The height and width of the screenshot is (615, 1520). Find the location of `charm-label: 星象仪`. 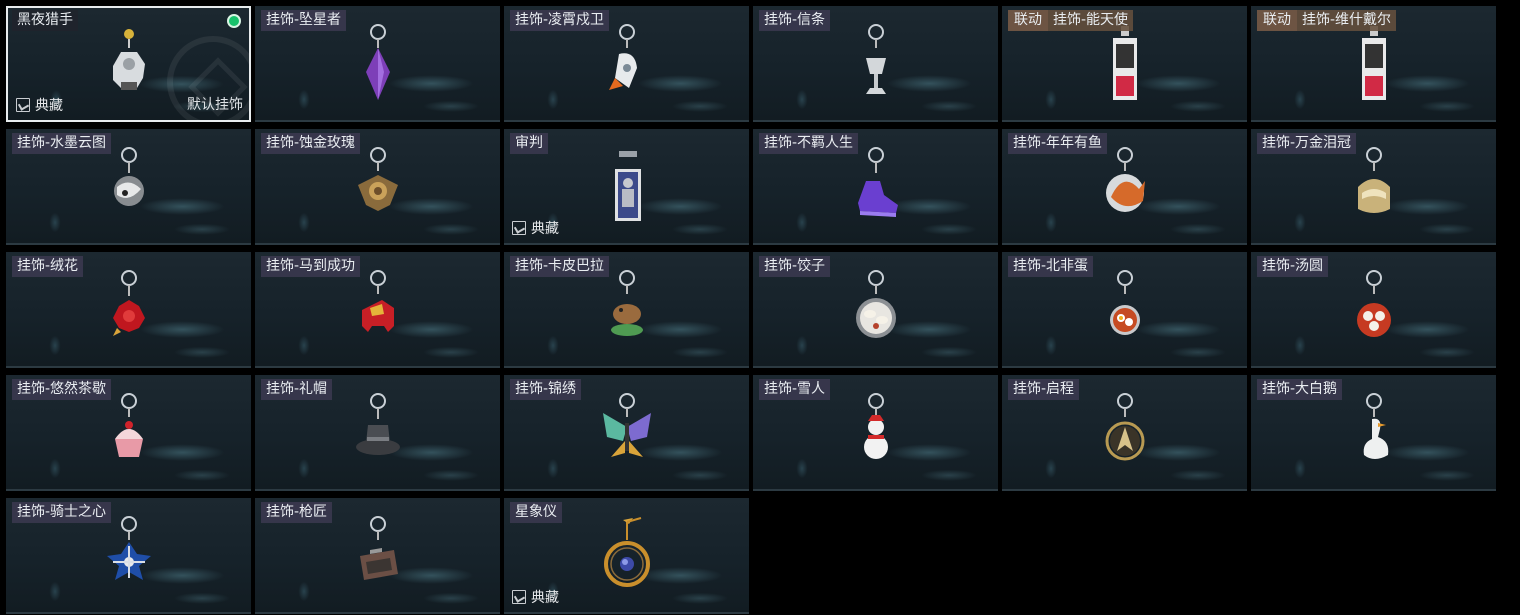

charm-label: 星象仪 is located at coordinates (536, 512).